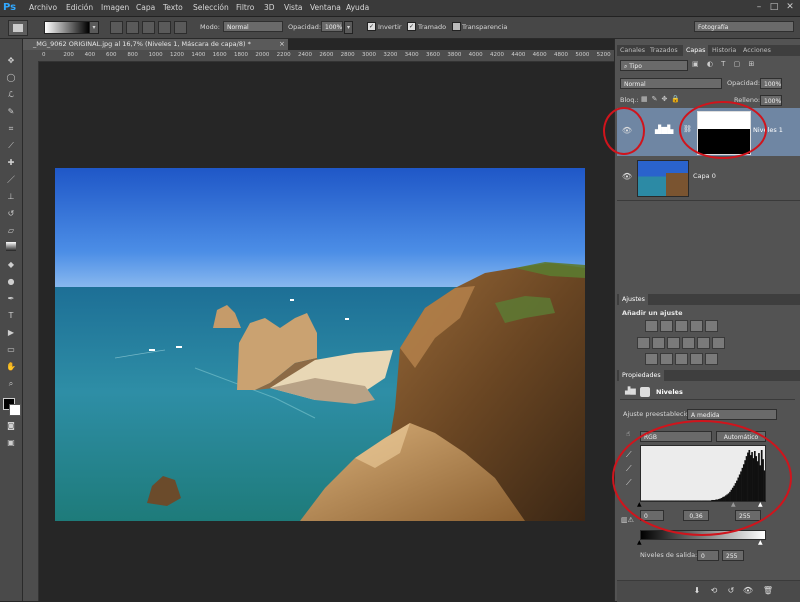 This screenshot has width=800, height=602. Describe the element at coordinates (11, 163) in the screenshot. I see `healing-brush-tool-icon: ✚` at that location.